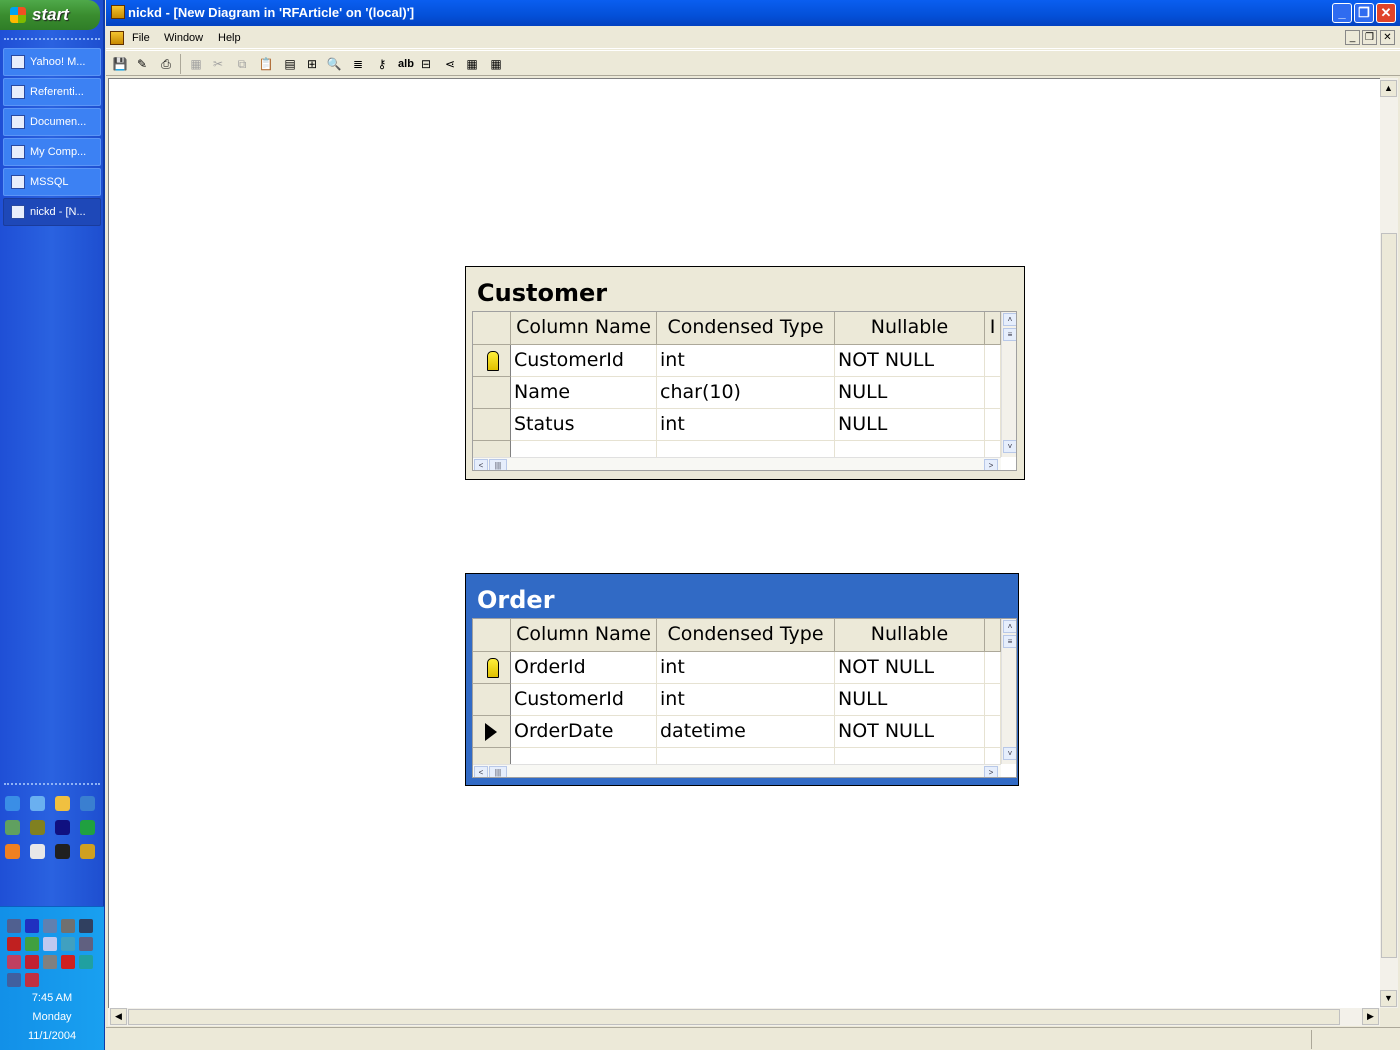  I want to click on arrange-tables-button: ⊟, so click(426, 64).